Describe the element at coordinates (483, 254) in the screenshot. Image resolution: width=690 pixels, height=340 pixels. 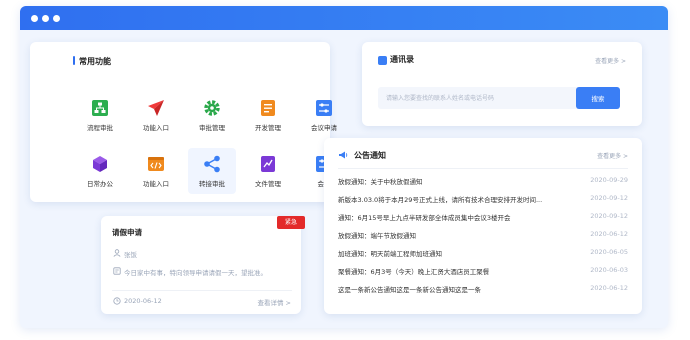
I see `announcement-item: 加班通知：明天前端工程师加班通知 2020-06-05` at that location.